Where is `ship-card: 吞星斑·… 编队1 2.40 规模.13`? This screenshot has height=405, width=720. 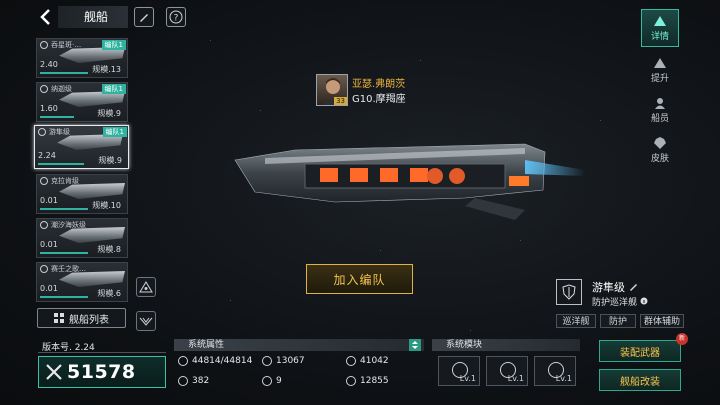
ship-card: 吞星斑·… 编队1 2.40 规模.13 is located at coordinates (82, 58).